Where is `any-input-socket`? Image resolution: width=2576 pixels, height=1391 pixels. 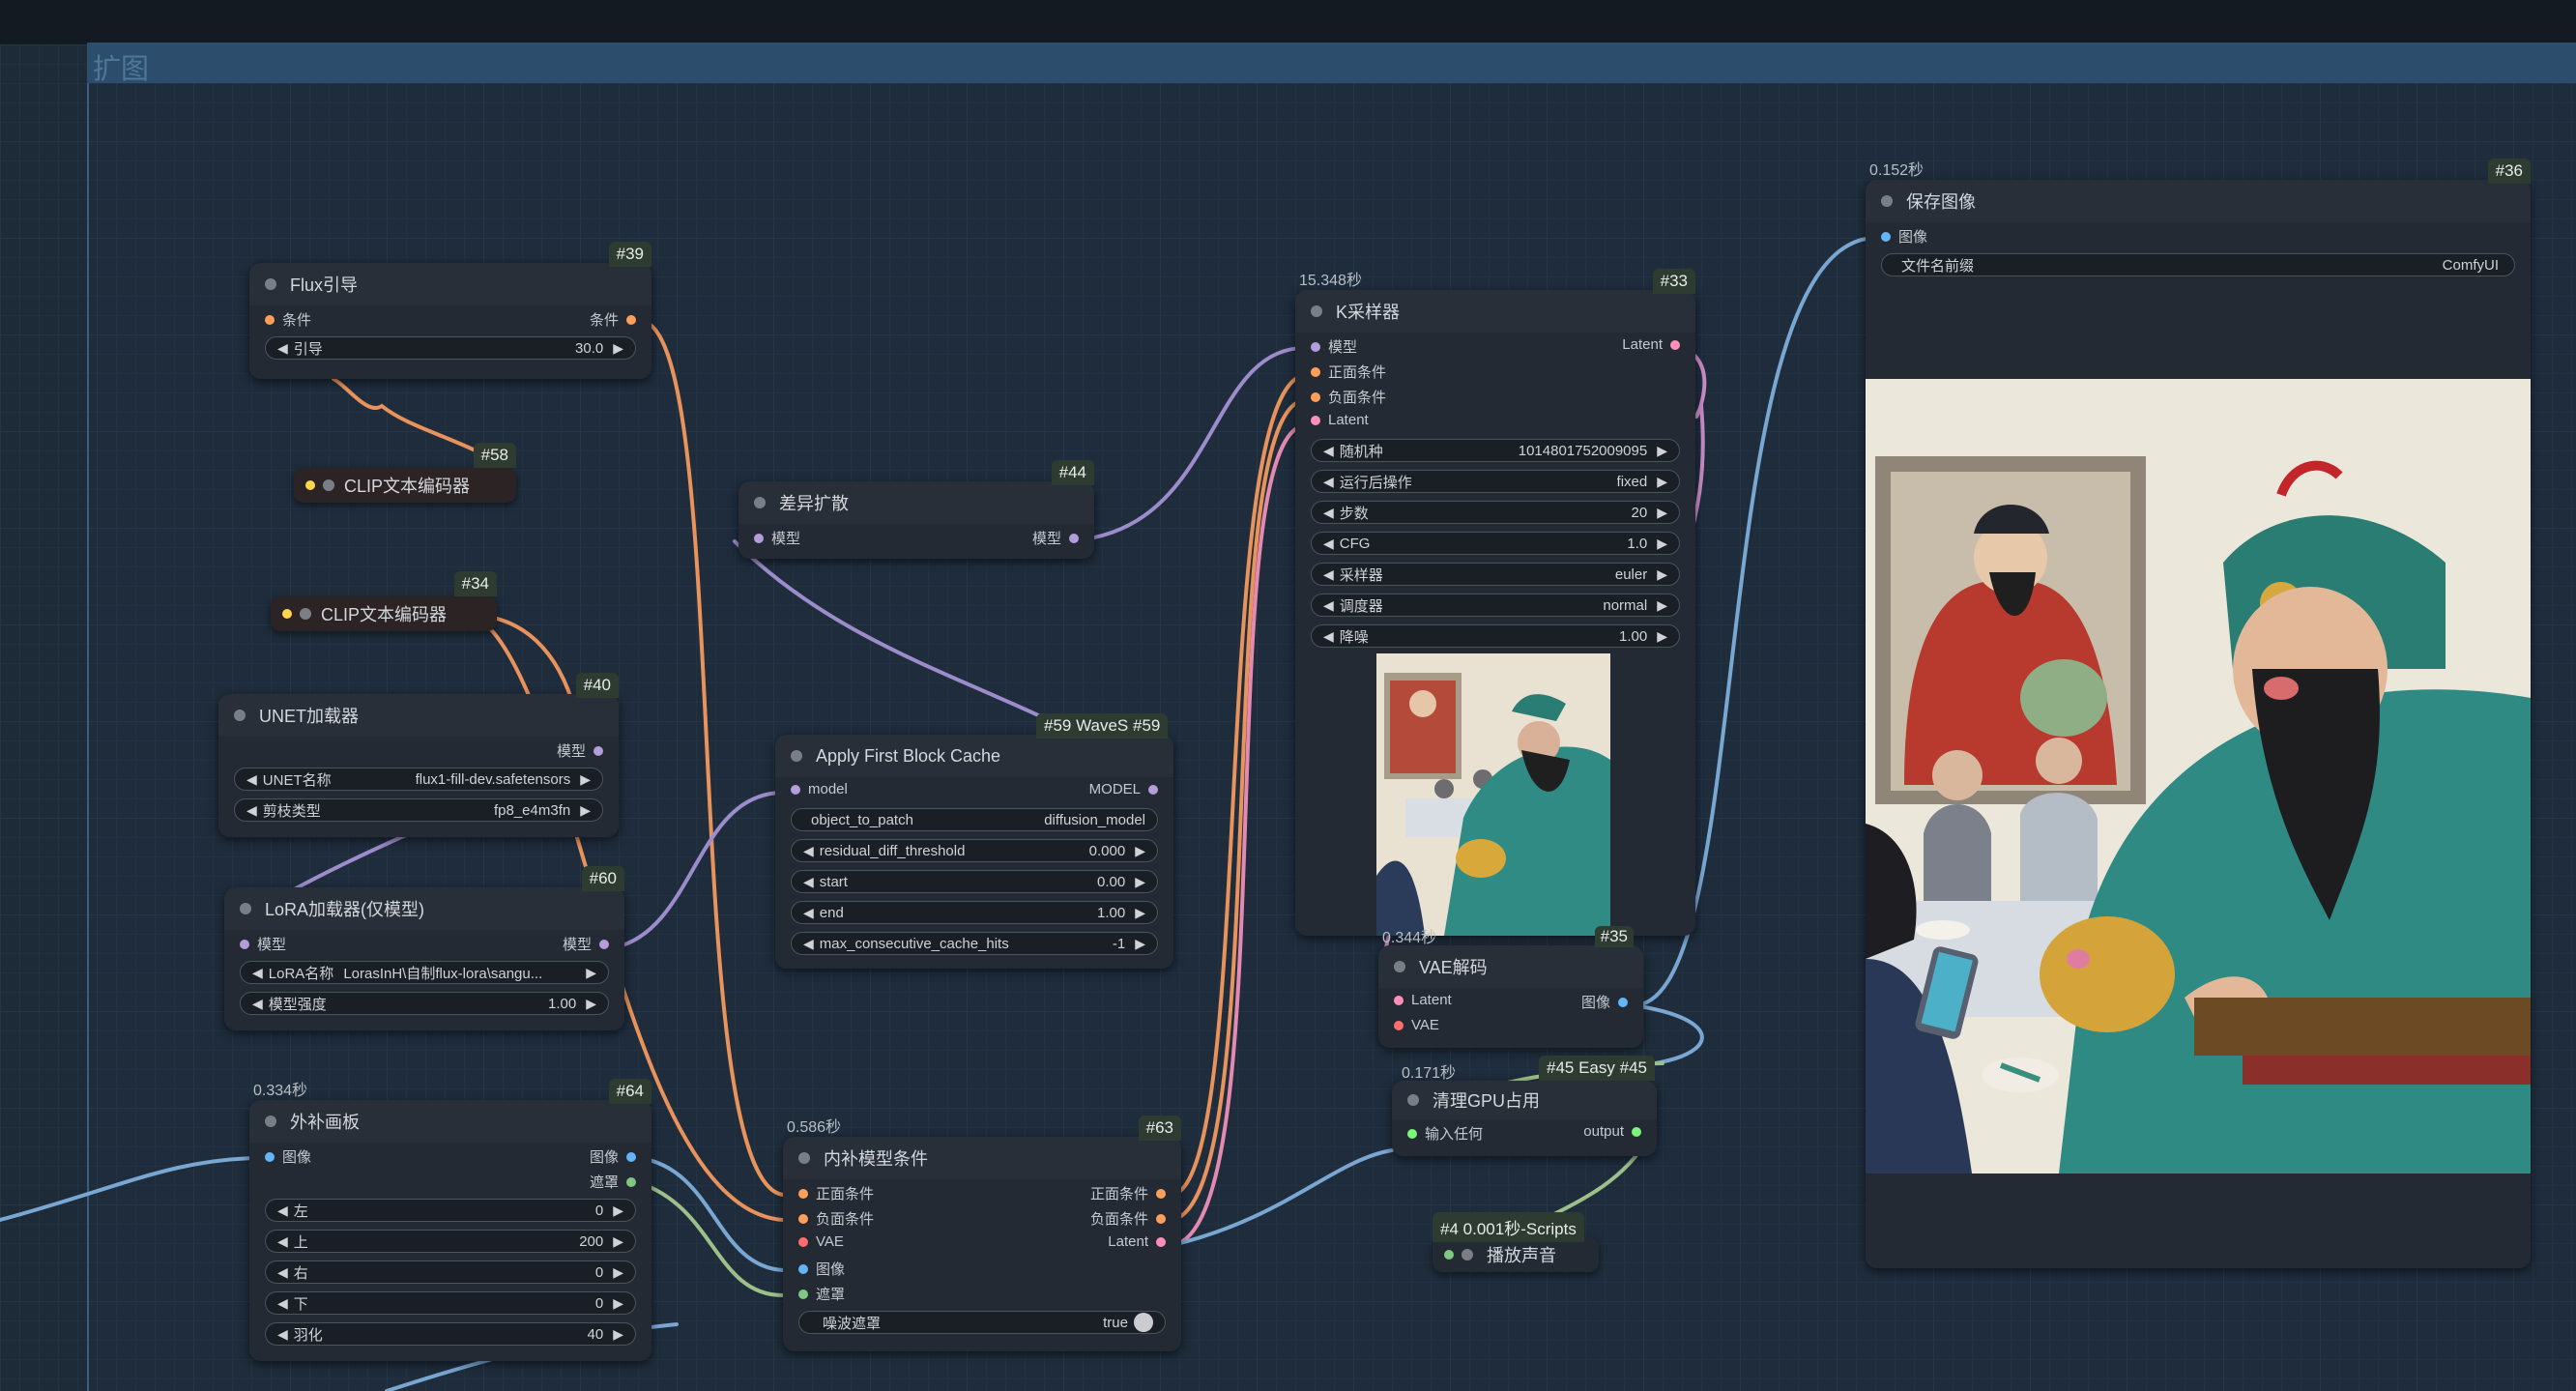 any-input-socket is located at coordinates (1412, 1133).